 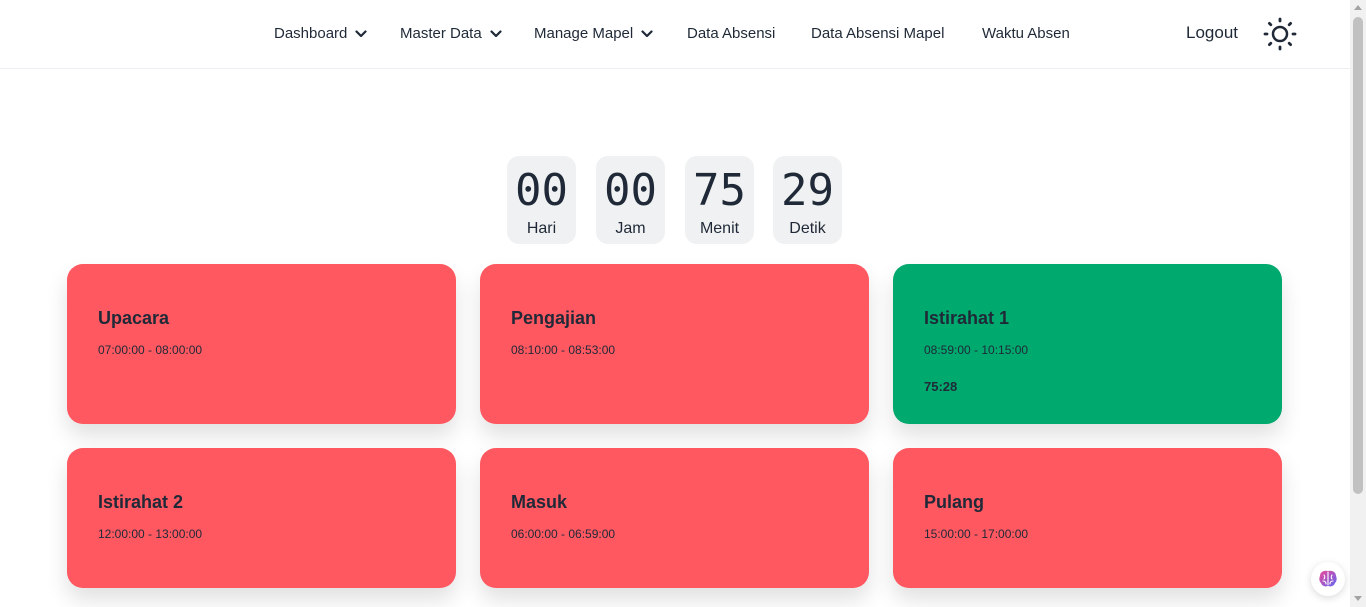 What do you see at coordinates (1087, 518) in the screenshot?
I see `schedule-card-pulang: Pulang 15:00:00 - 17:00:00` at bounding box center [1087, 518].